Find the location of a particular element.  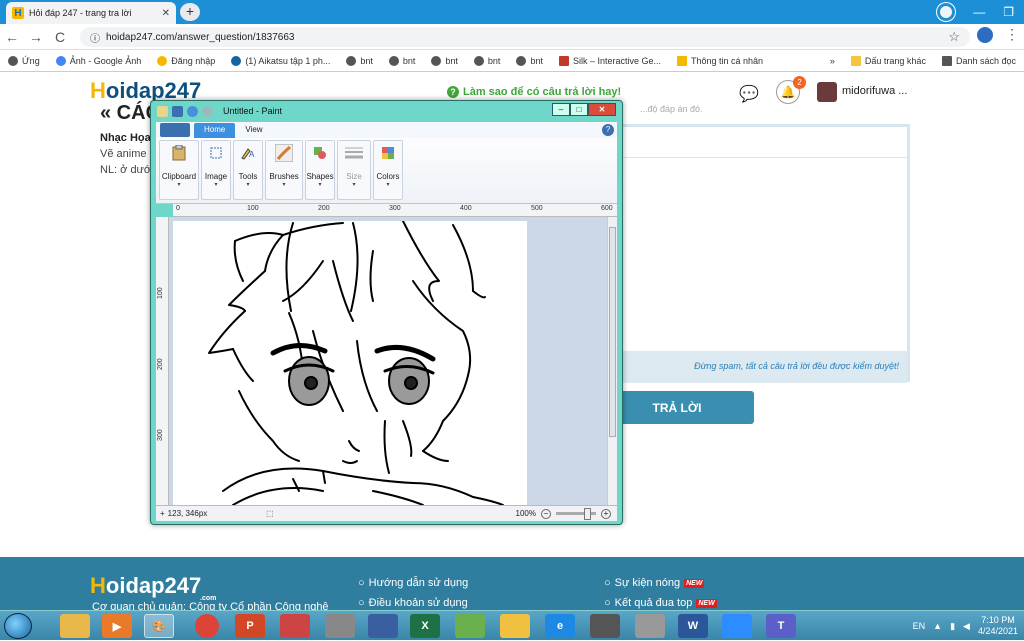

volume-icon: ◀ is located at coordinates (966, 626).